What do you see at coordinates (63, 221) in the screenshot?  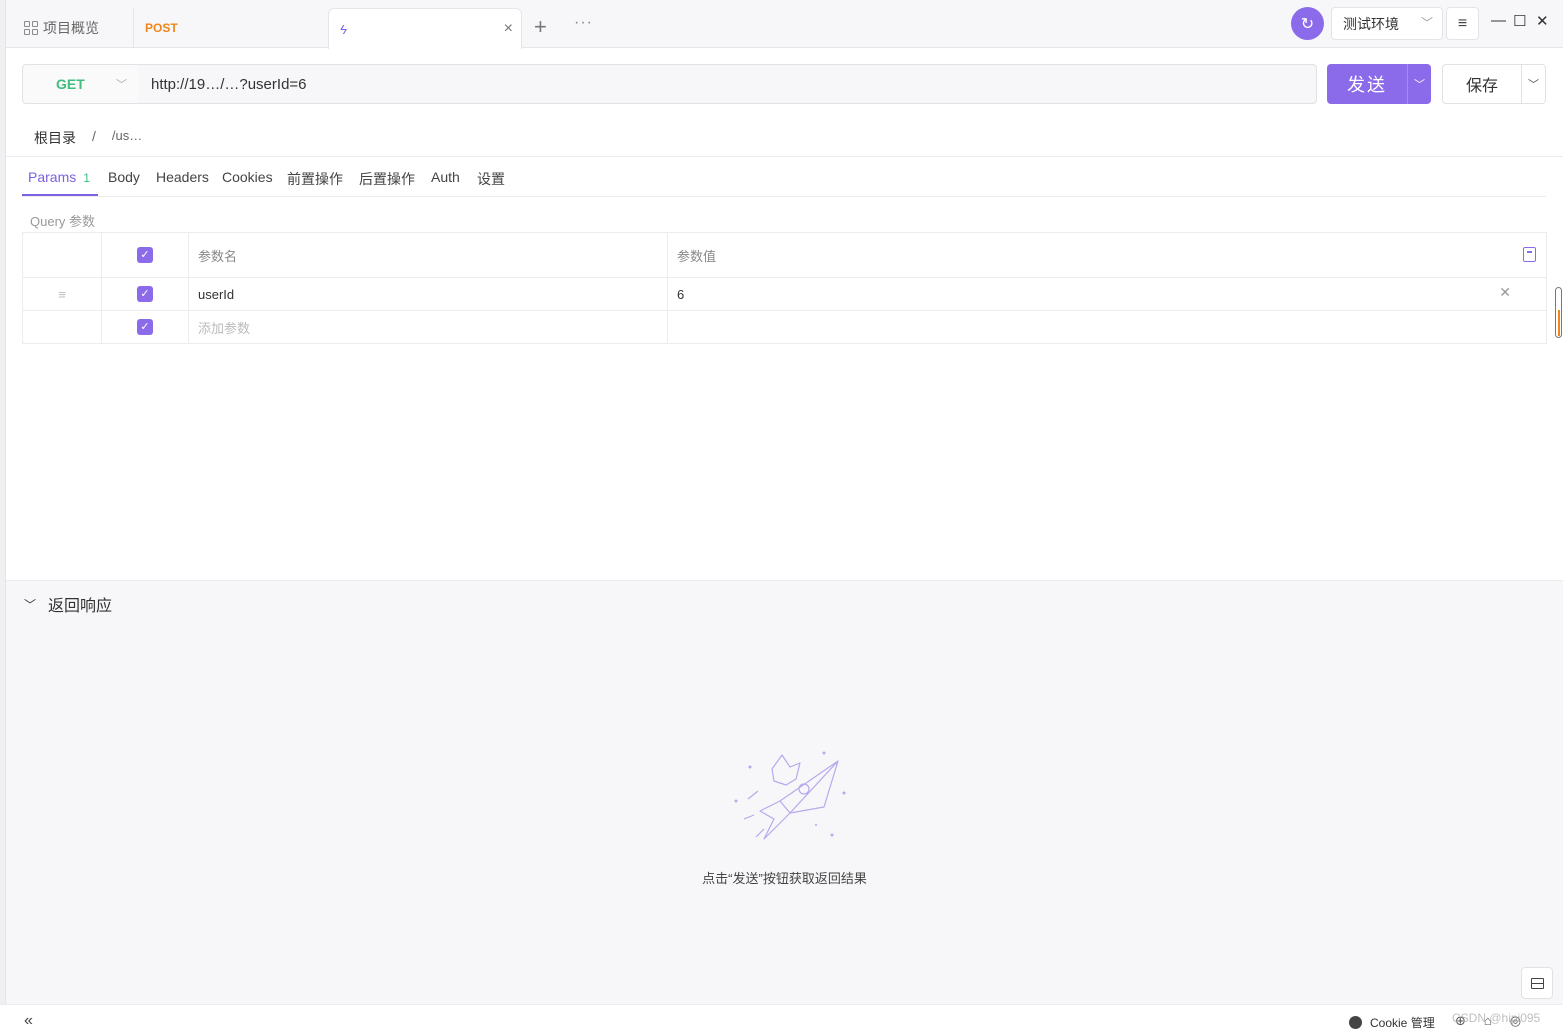 I see `query-section-label: Query 参数` at bounding box center [63, 221].